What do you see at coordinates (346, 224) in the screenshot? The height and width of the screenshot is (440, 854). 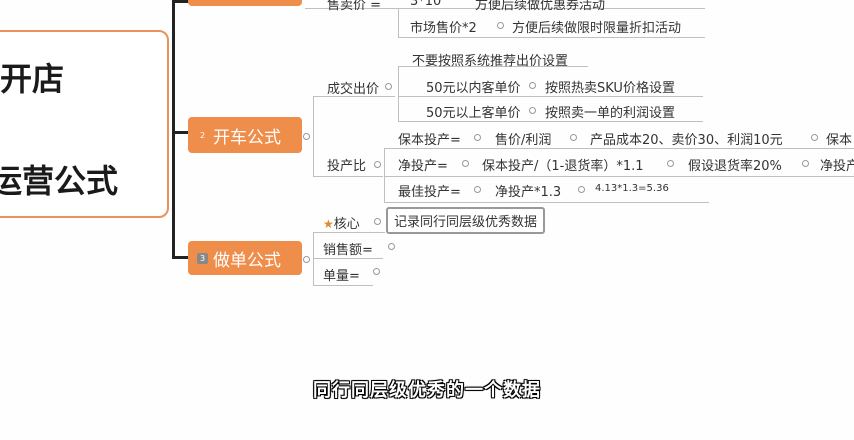 I see `core-label-text: 核心` at bounding box center [346, 224].